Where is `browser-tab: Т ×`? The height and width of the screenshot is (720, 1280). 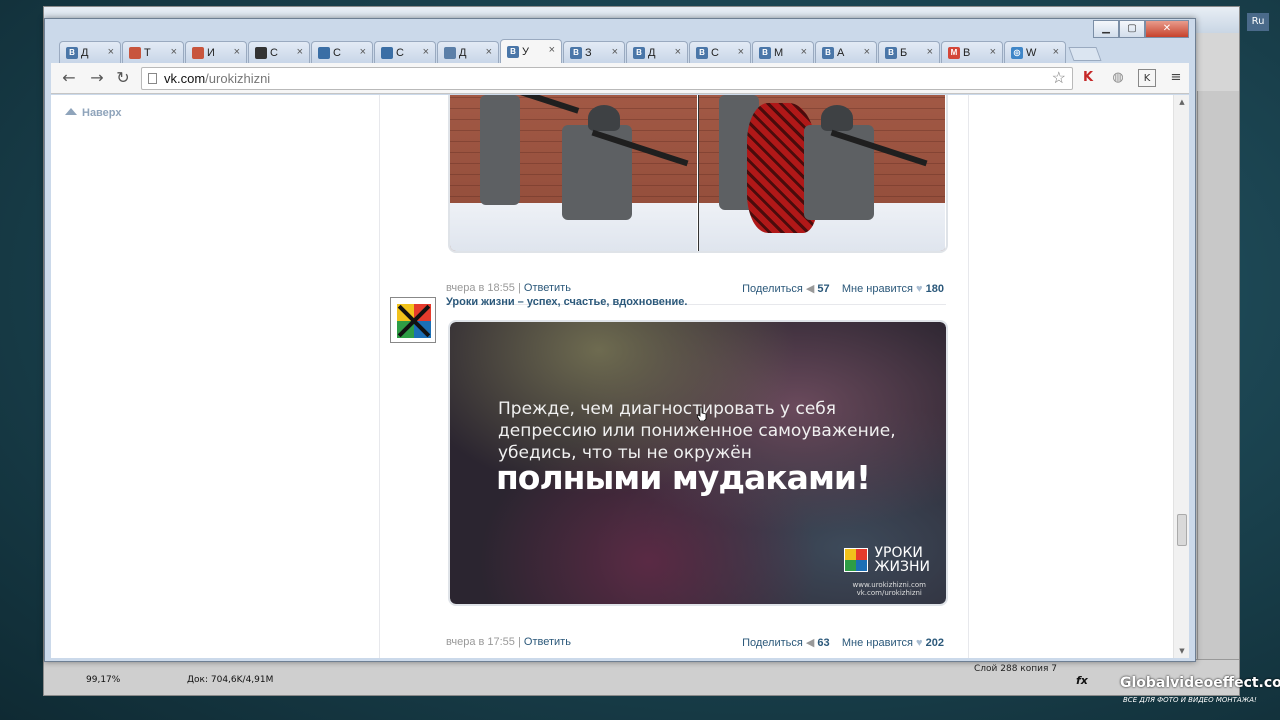 browser-tab: Т × is located at coordinates (153, 52).